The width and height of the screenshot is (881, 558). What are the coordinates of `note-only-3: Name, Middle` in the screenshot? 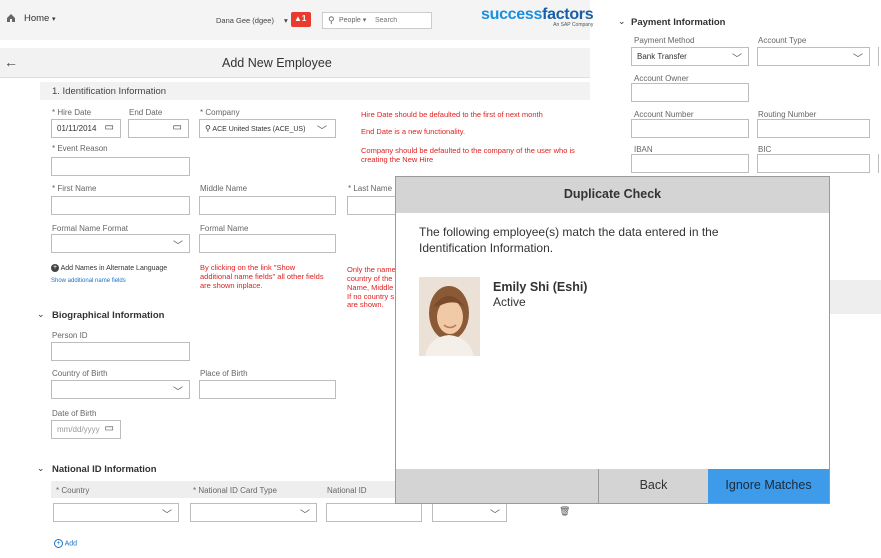 It's located at (370, 287).